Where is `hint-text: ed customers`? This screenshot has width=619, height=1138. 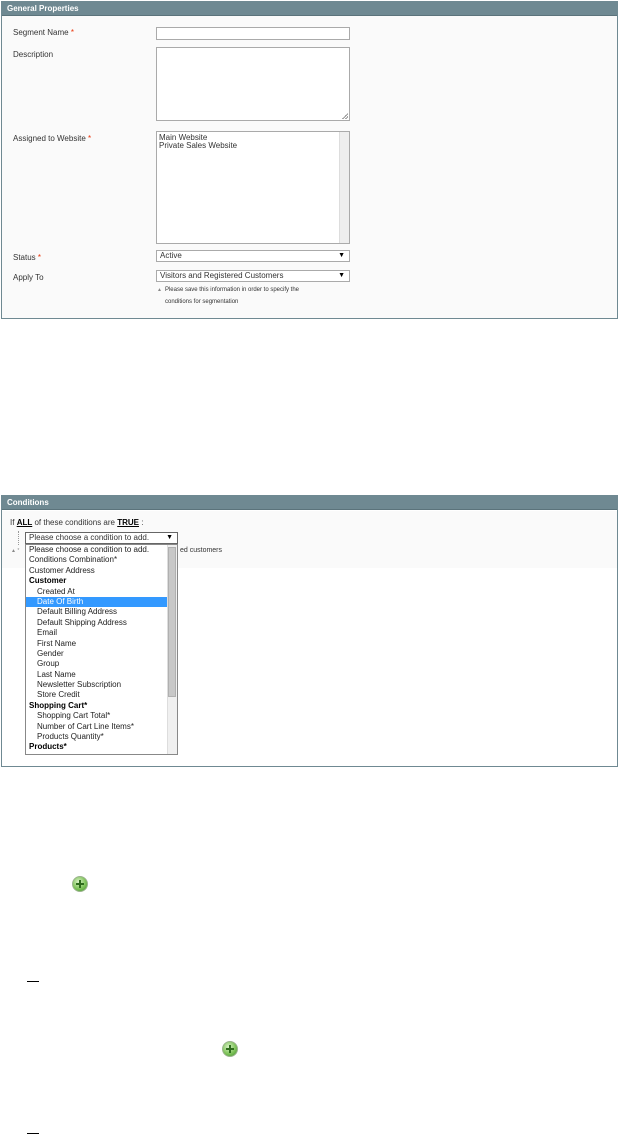 hint-text: ed customers is located at coordinates (201, 550).